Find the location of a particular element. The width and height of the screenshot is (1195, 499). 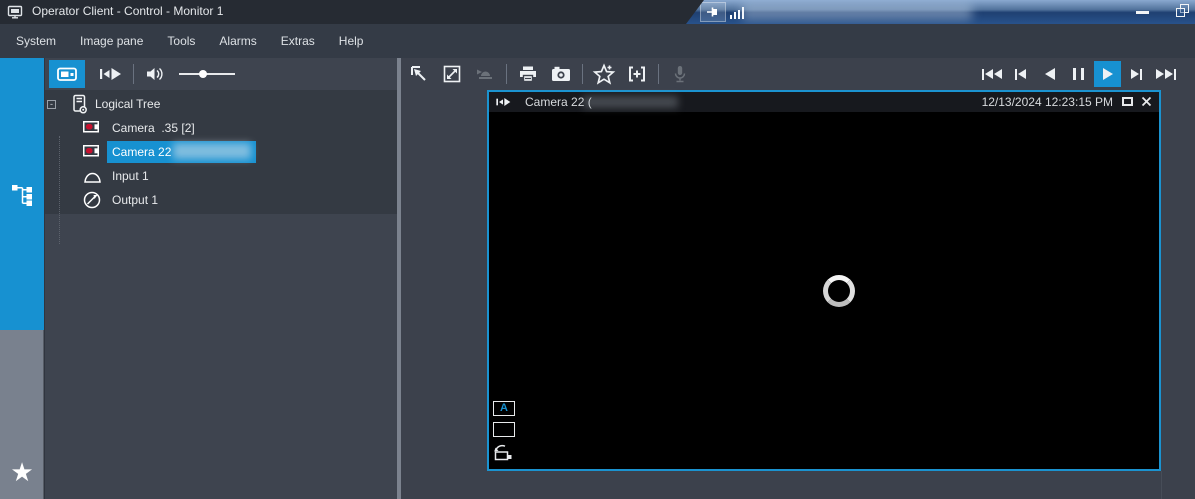

window-title: Operator Client - Control - Monitor 1 is located at coordinates (128, 11).